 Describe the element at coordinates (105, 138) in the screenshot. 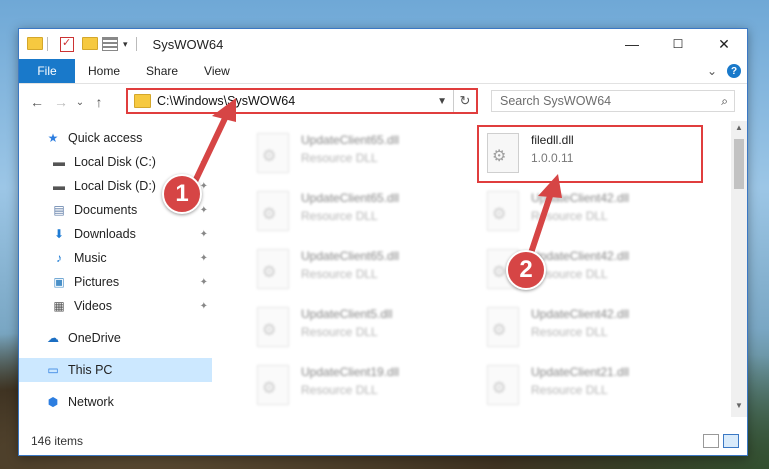

I see `sidebar-item-label: Quick access` at that location.